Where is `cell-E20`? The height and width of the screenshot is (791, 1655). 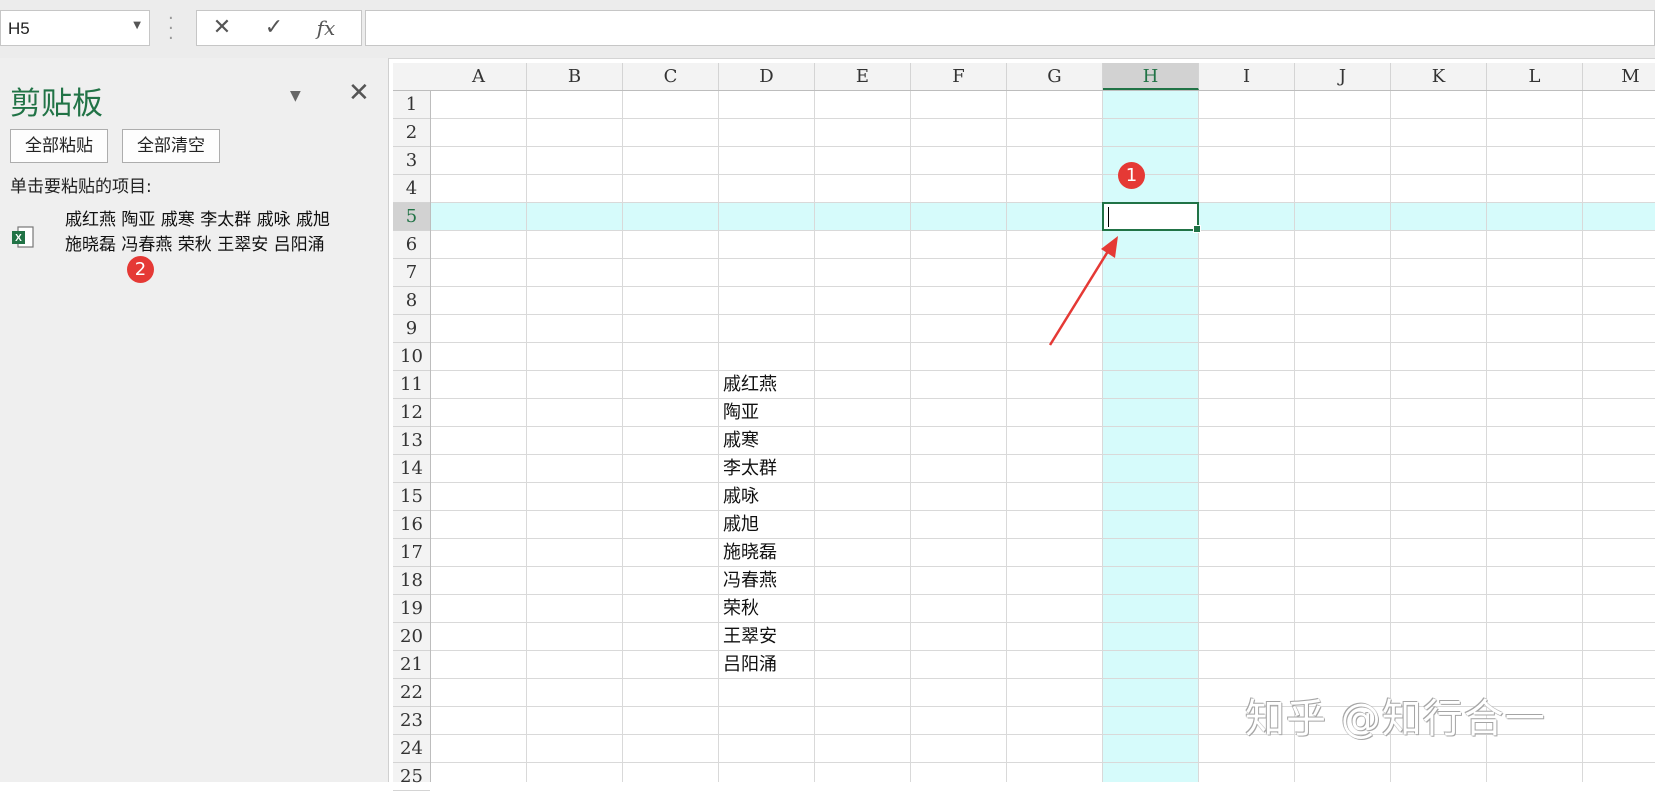 cell-E20 is located at coordinates (863, 637).